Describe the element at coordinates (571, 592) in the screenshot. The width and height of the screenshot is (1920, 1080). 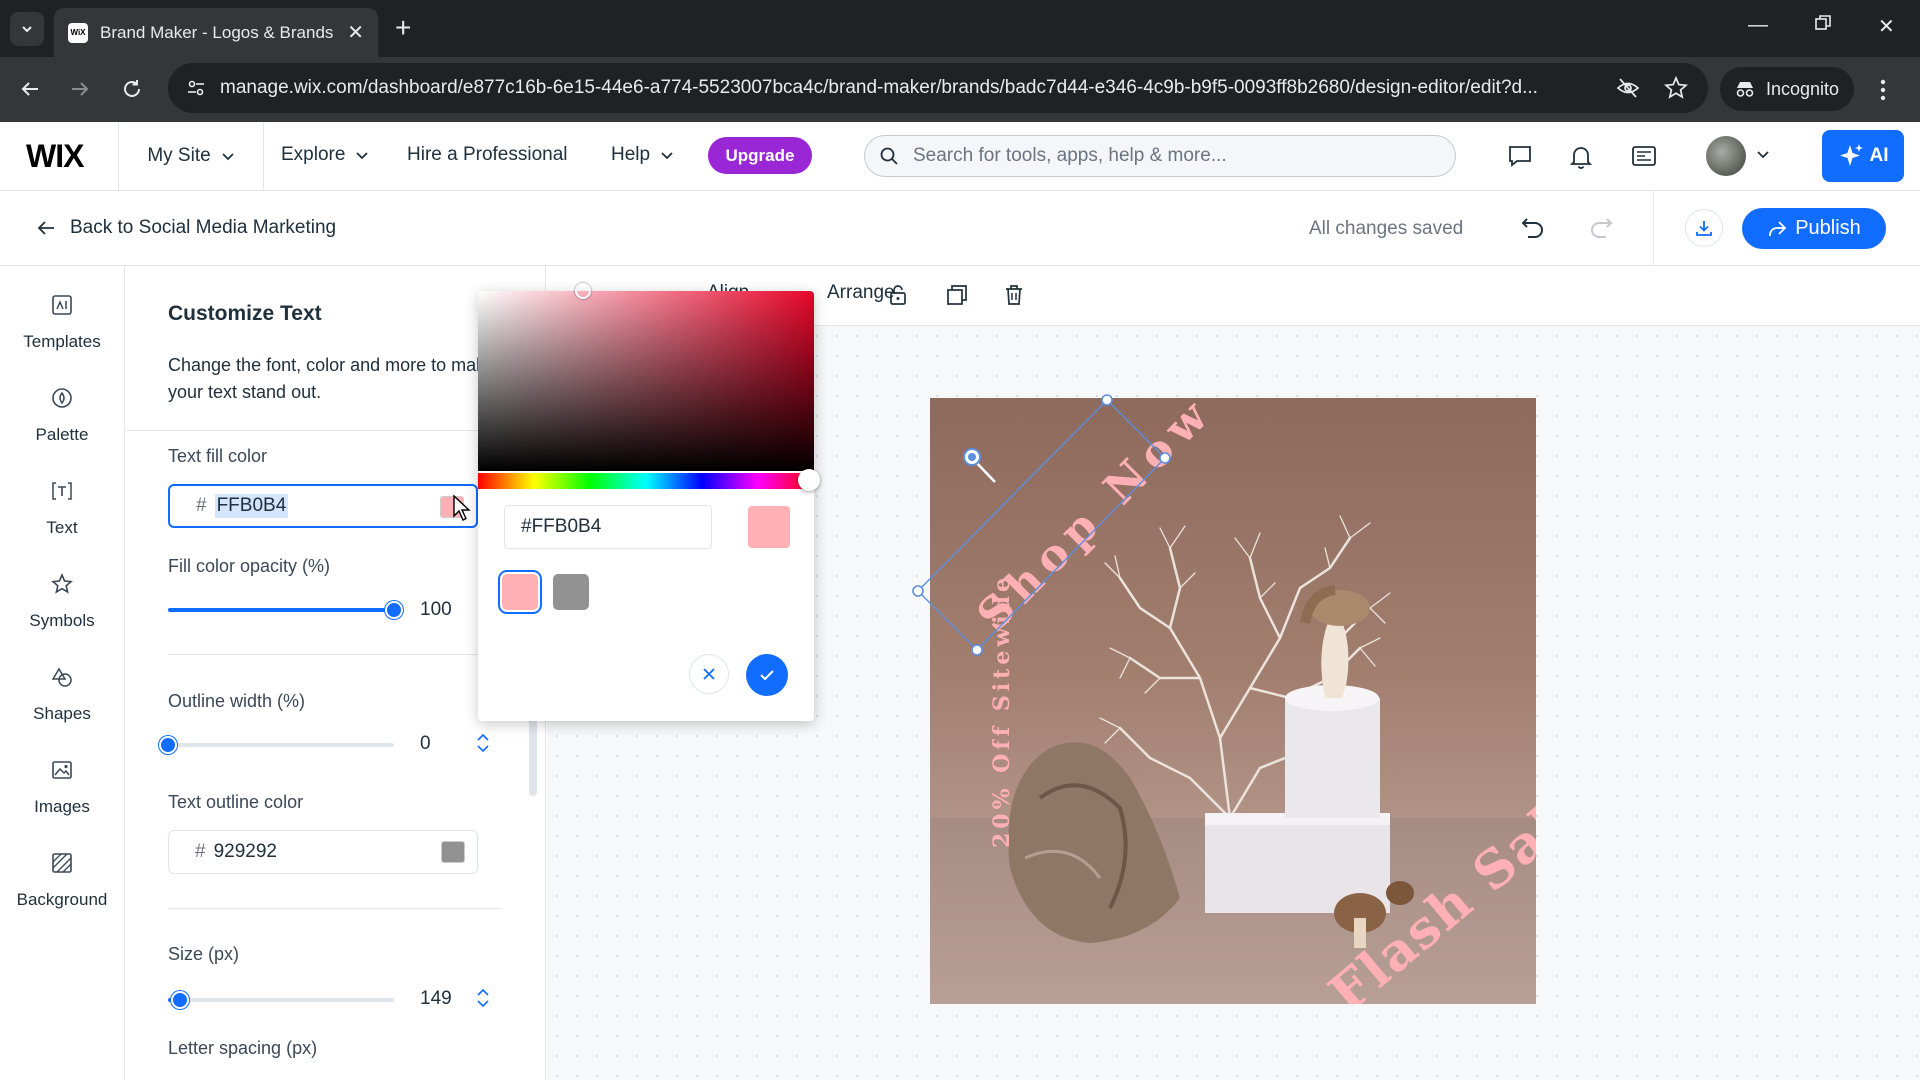
I see `recent-swatch-gray` at that location.